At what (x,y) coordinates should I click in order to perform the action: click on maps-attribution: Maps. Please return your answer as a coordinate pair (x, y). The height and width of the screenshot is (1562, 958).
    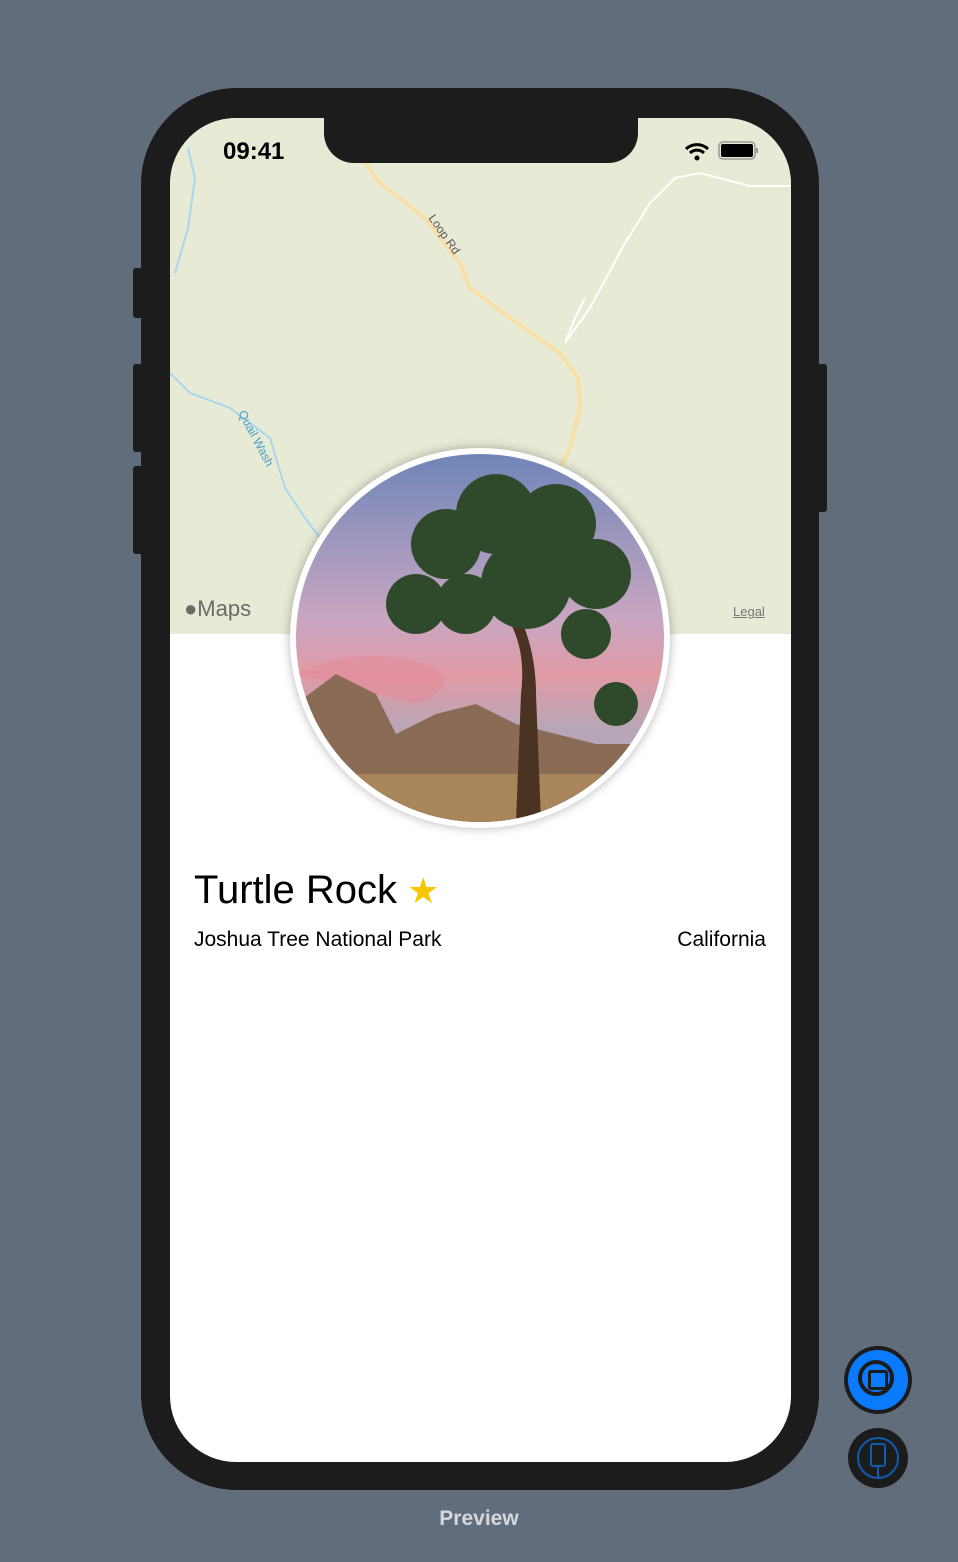
    Looking at the image, I should click on (224, 608).